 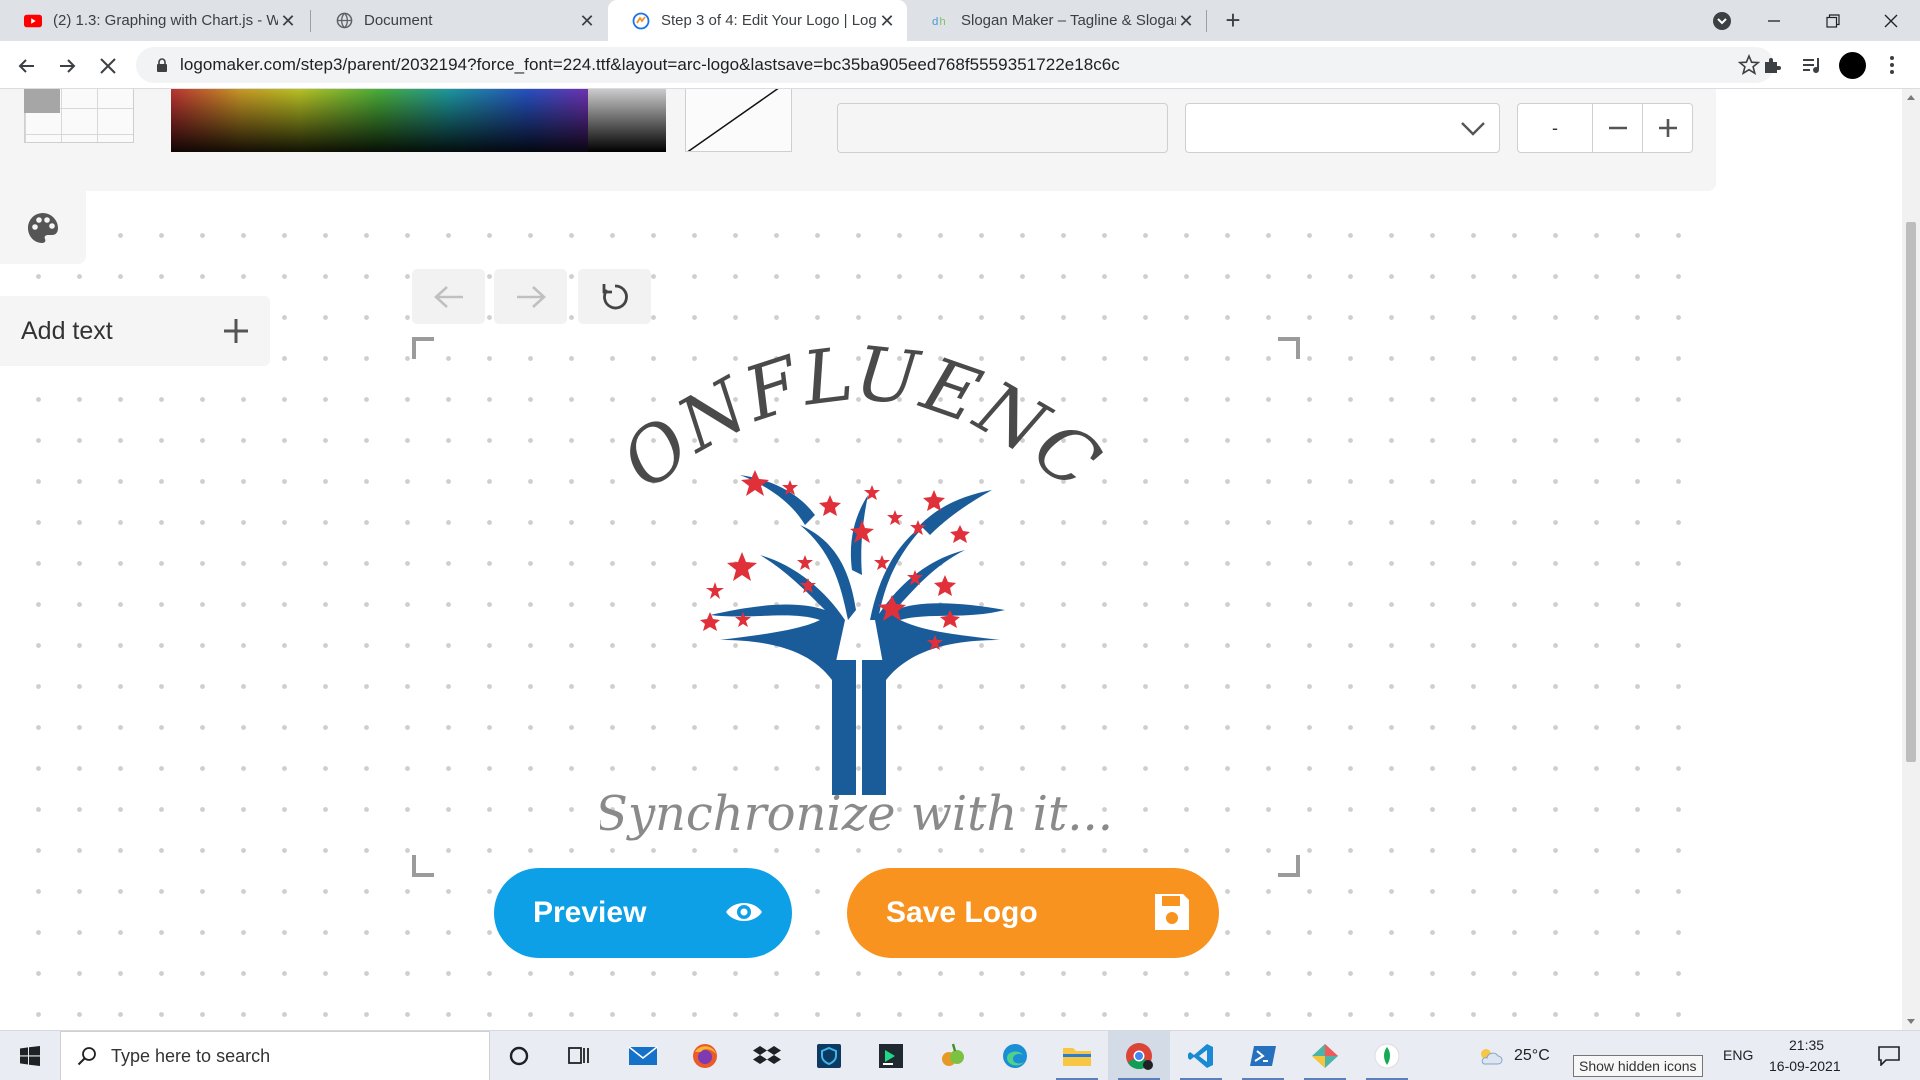 I want to click on save-logo-label: Save Logo, so click(x=962, y=912).